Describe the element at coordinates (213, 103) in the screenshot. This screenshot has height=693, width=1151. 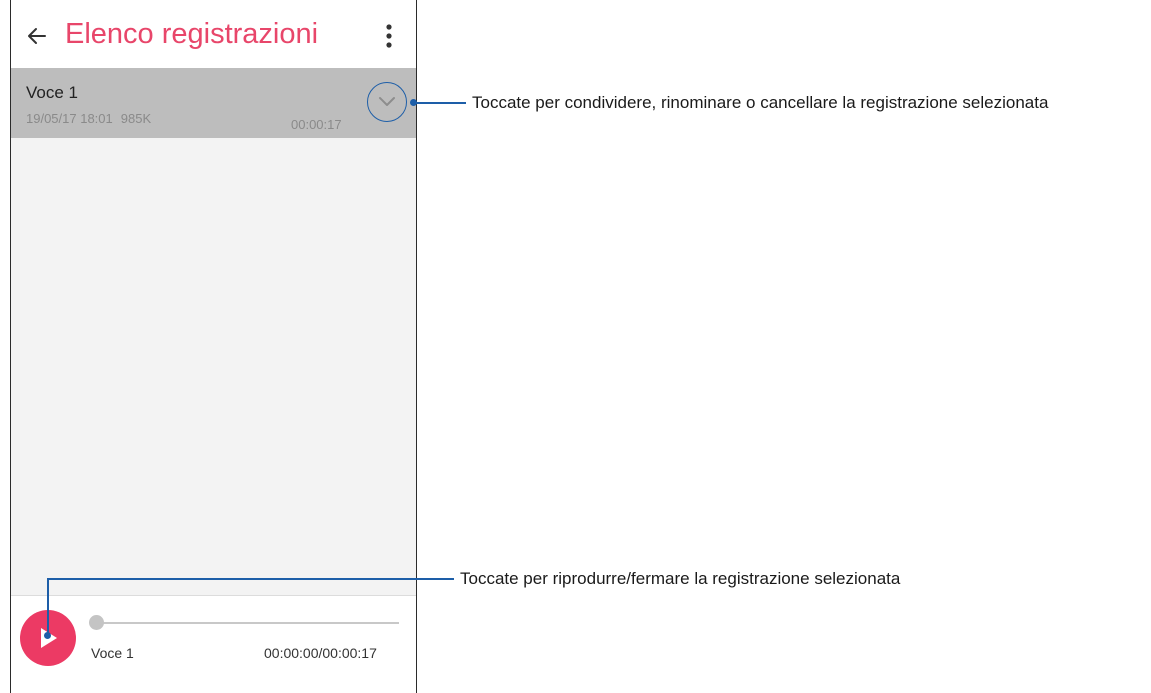
I see `list-item-selected: Voce 1 19/05/17 18:01 985K 00:00:17` at that location.